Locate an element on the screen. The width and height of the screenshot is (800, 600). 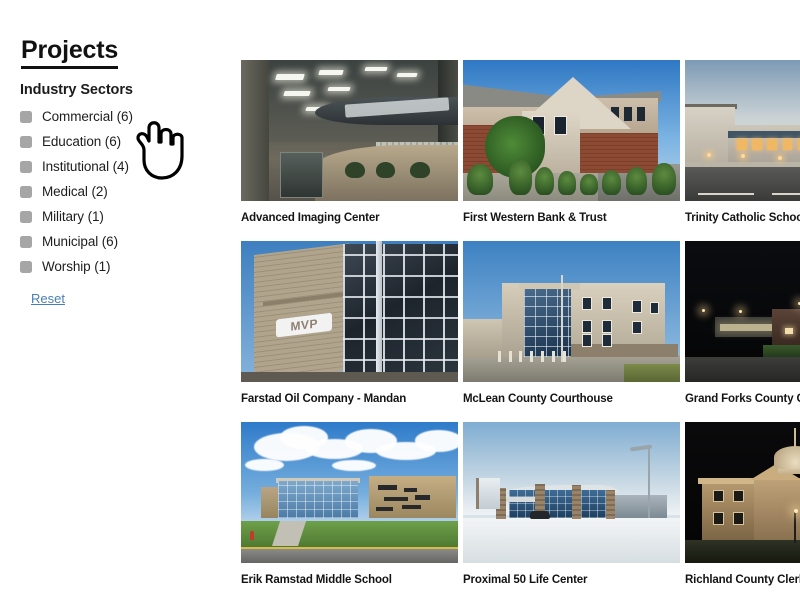
facet-label: Military (1) is located at coordinates (73, 216).